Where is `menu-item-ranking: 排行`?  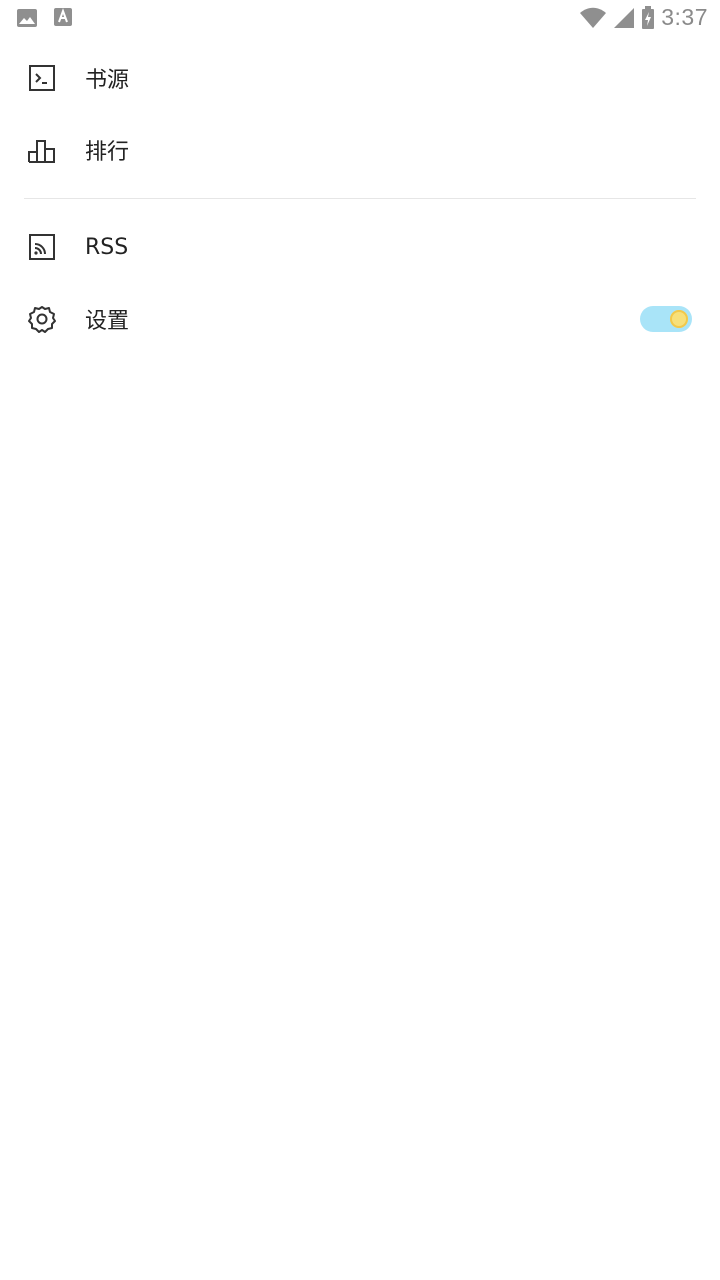
menu-item-ranking: 排行 is located at coordinates (360, 150).